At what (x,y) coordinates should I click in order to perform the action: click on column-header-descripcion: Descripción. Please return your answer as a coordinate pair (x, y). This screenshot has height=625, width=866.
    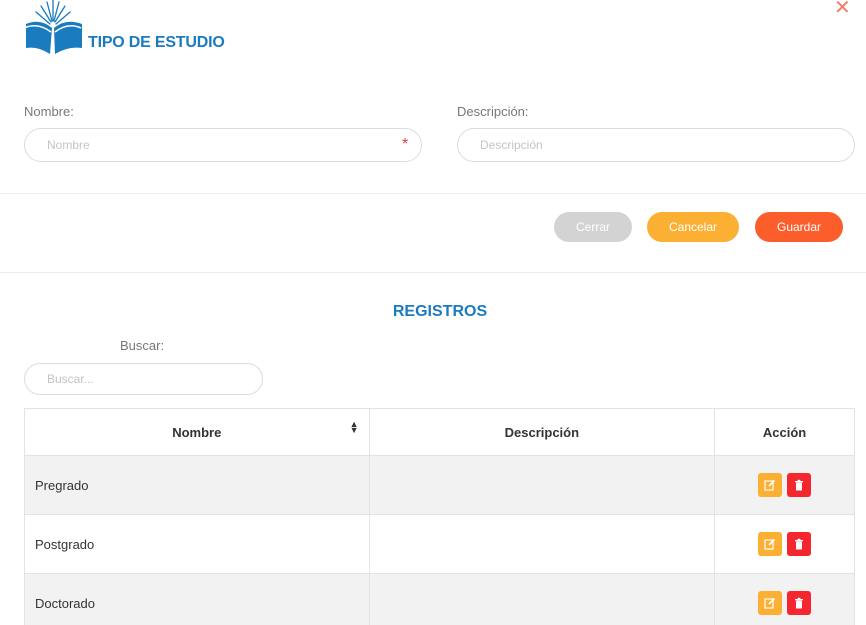
    Looking at the image, I should click on (542, 432).